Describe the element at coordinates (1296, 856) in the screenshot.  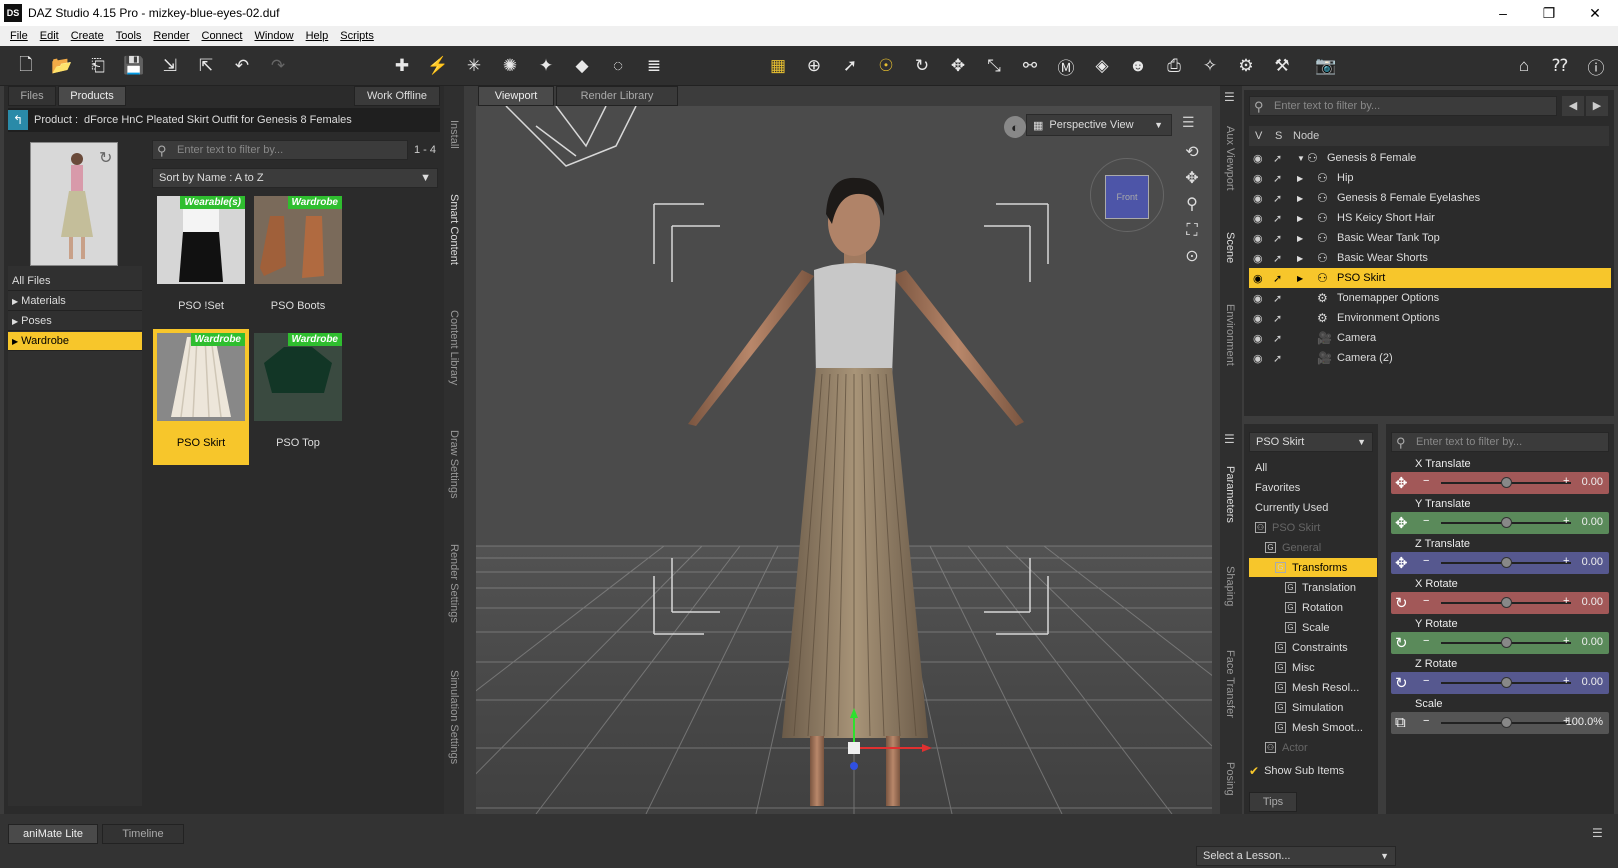
I see `lesson-dropdown: Select a Lesson... ▼` at that location.